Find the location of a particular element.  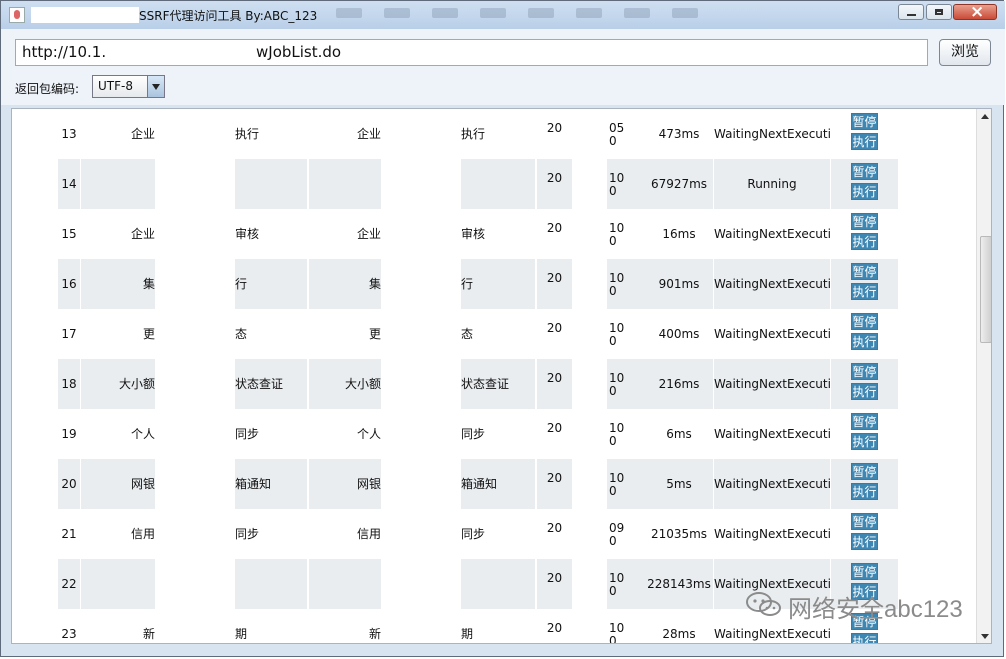

encoding-select: UTF-8 is located at coordinates (128, 86).